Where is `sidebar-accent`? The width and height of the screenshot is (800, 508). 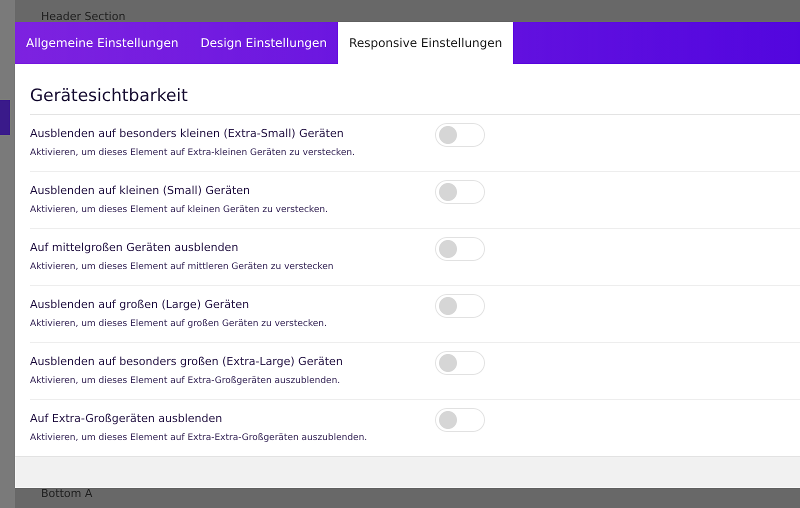 sidebar-accent is located at coordinates (5, 117).